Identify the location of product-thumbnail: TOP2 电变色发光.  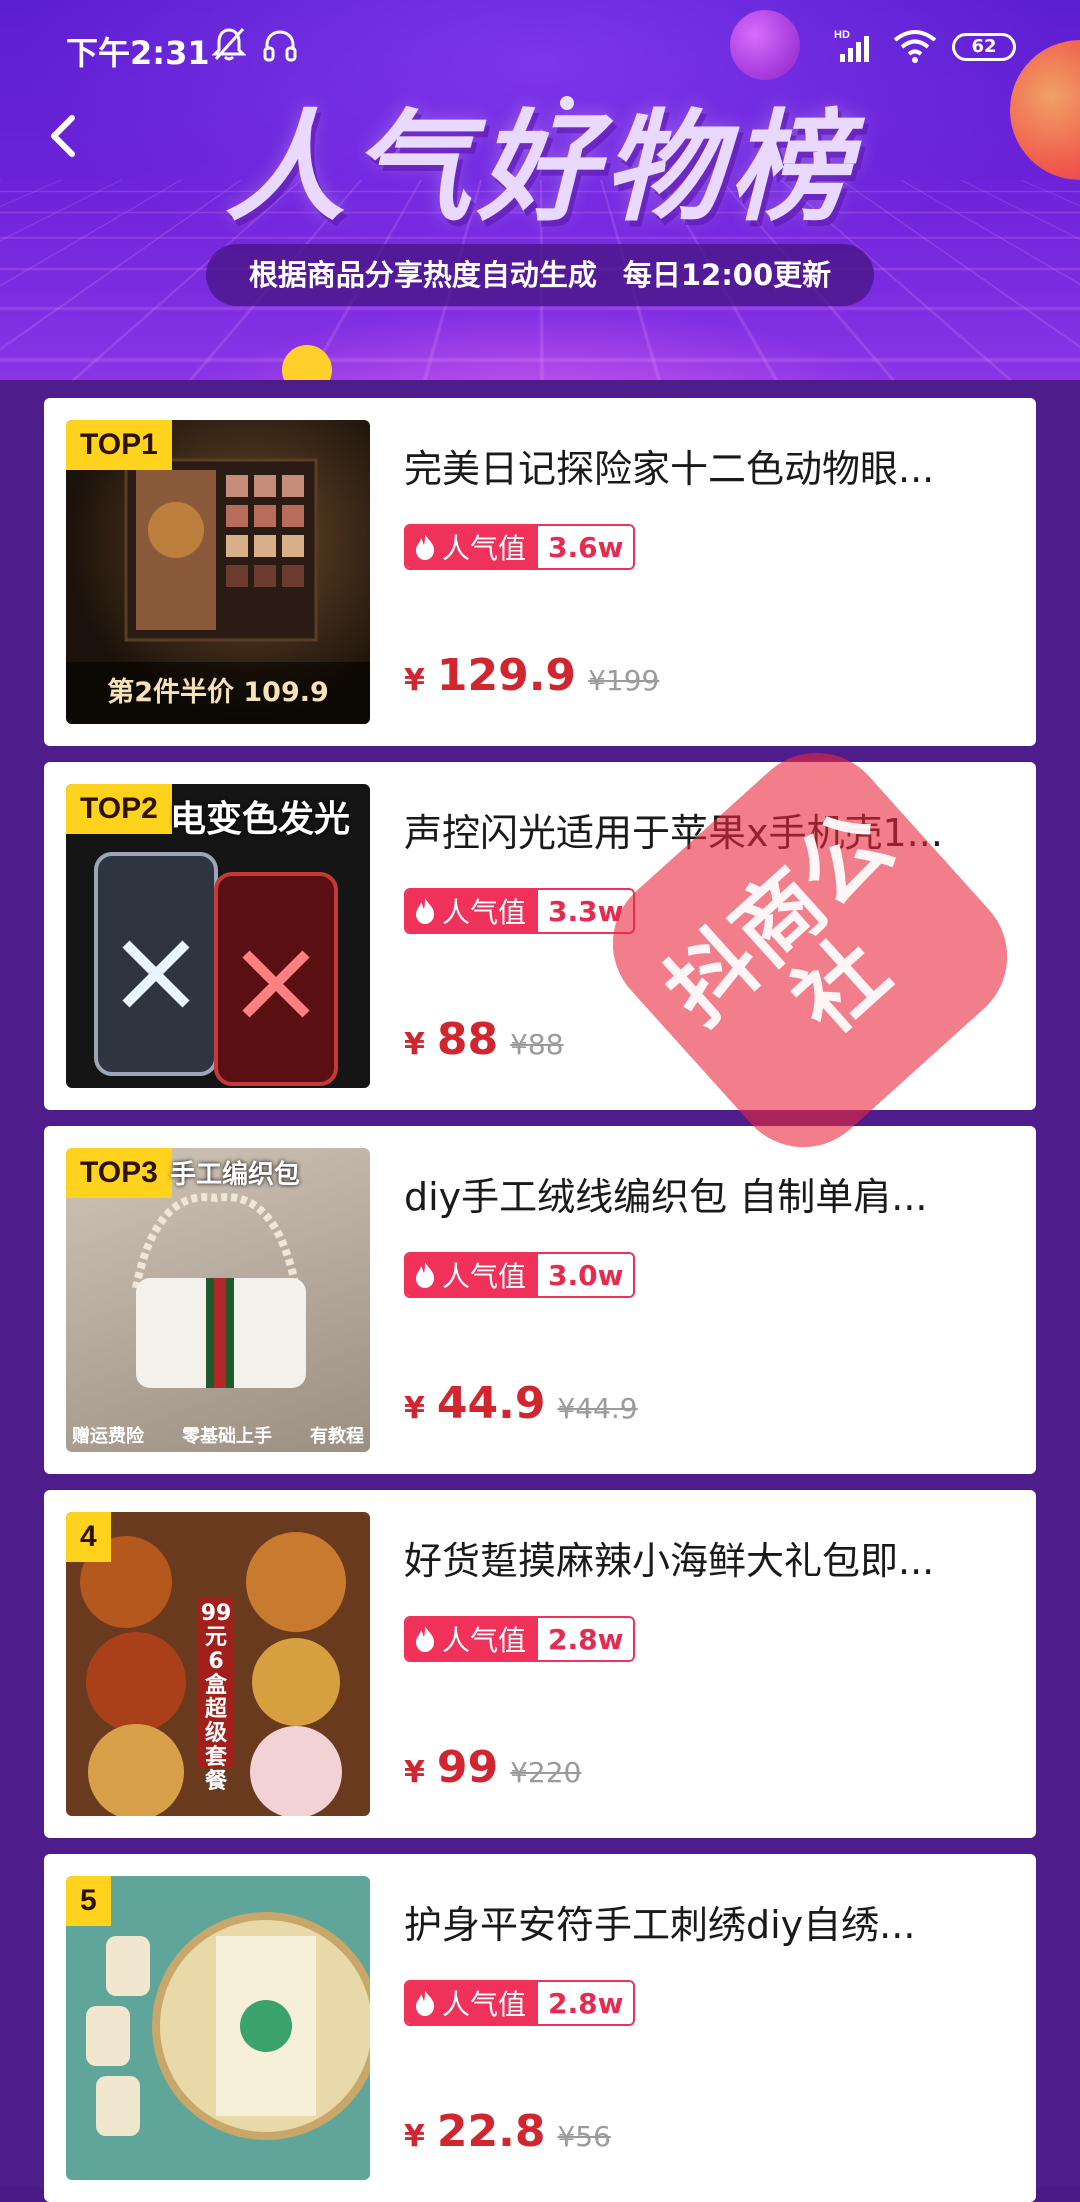
(218, 936).